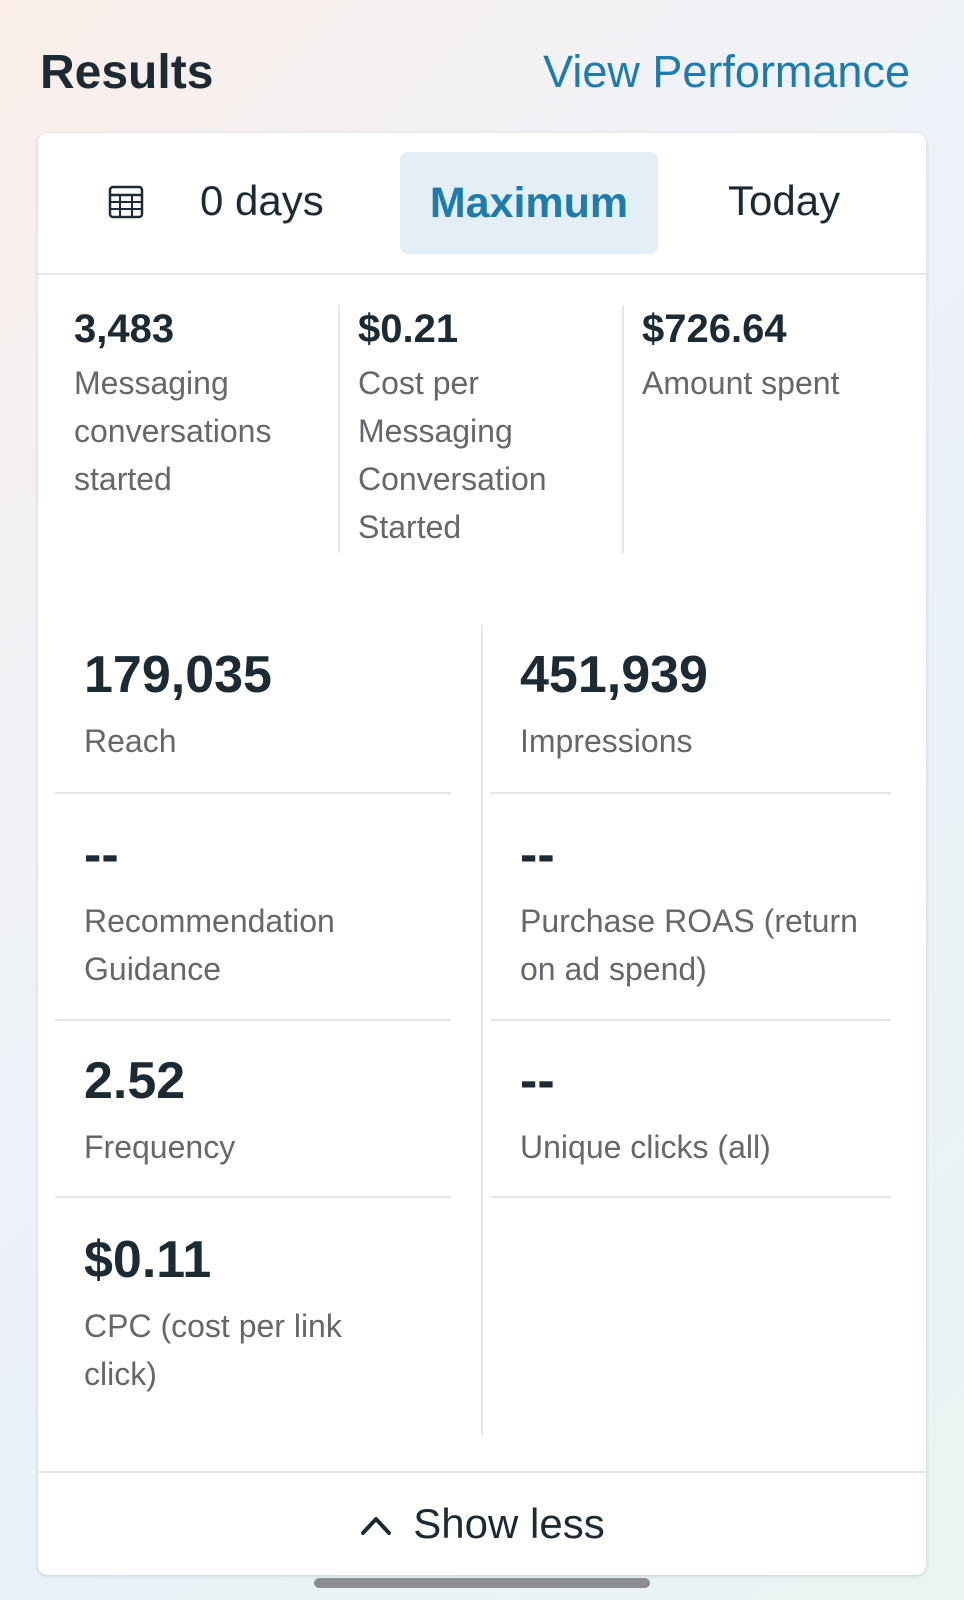 The width and height of the screenshot is (964, 1600). What do you see at coordinates (126, 201) in the screenshot?
I see `calendar-grid-icon` at bounding box center [126, 201].